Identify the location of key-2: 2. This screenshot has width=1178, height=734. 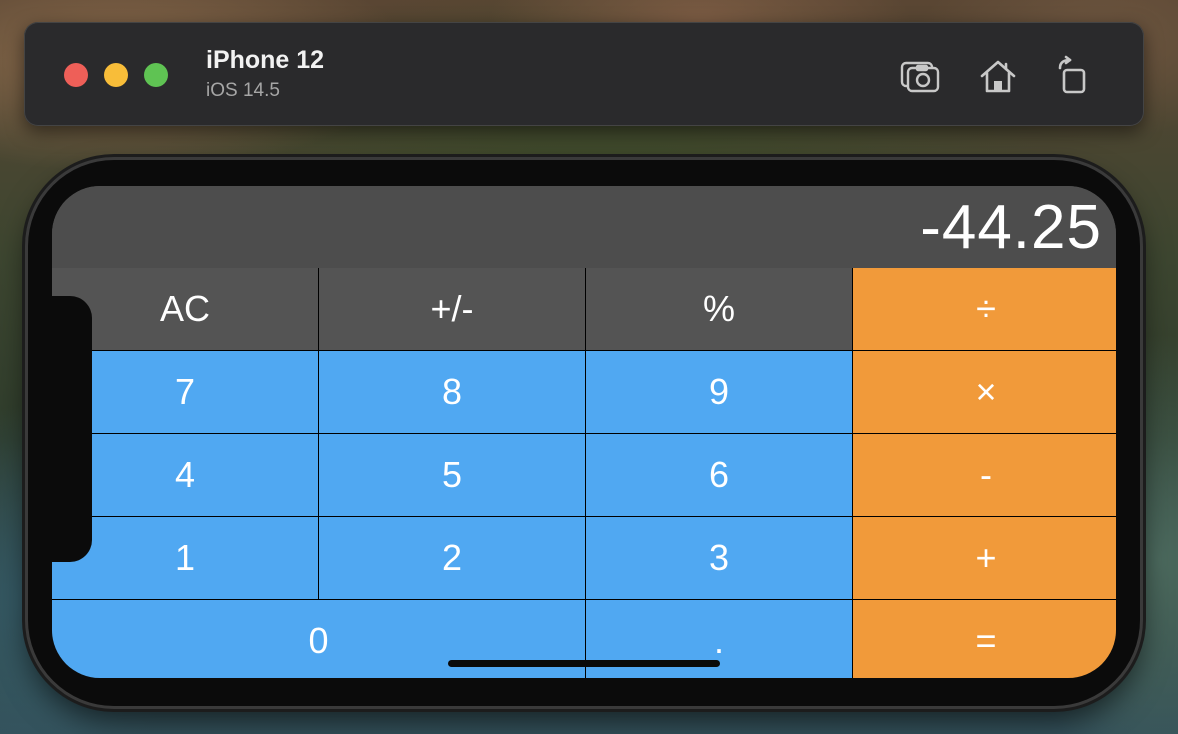
(452, 558).